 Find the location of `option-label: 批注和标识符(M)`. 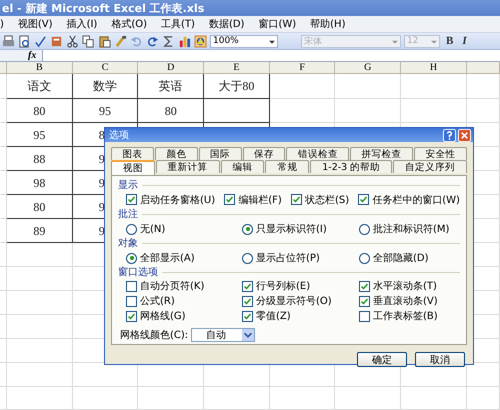

option-label: 批注和标识符(M) is located at coordinates (411, 229).